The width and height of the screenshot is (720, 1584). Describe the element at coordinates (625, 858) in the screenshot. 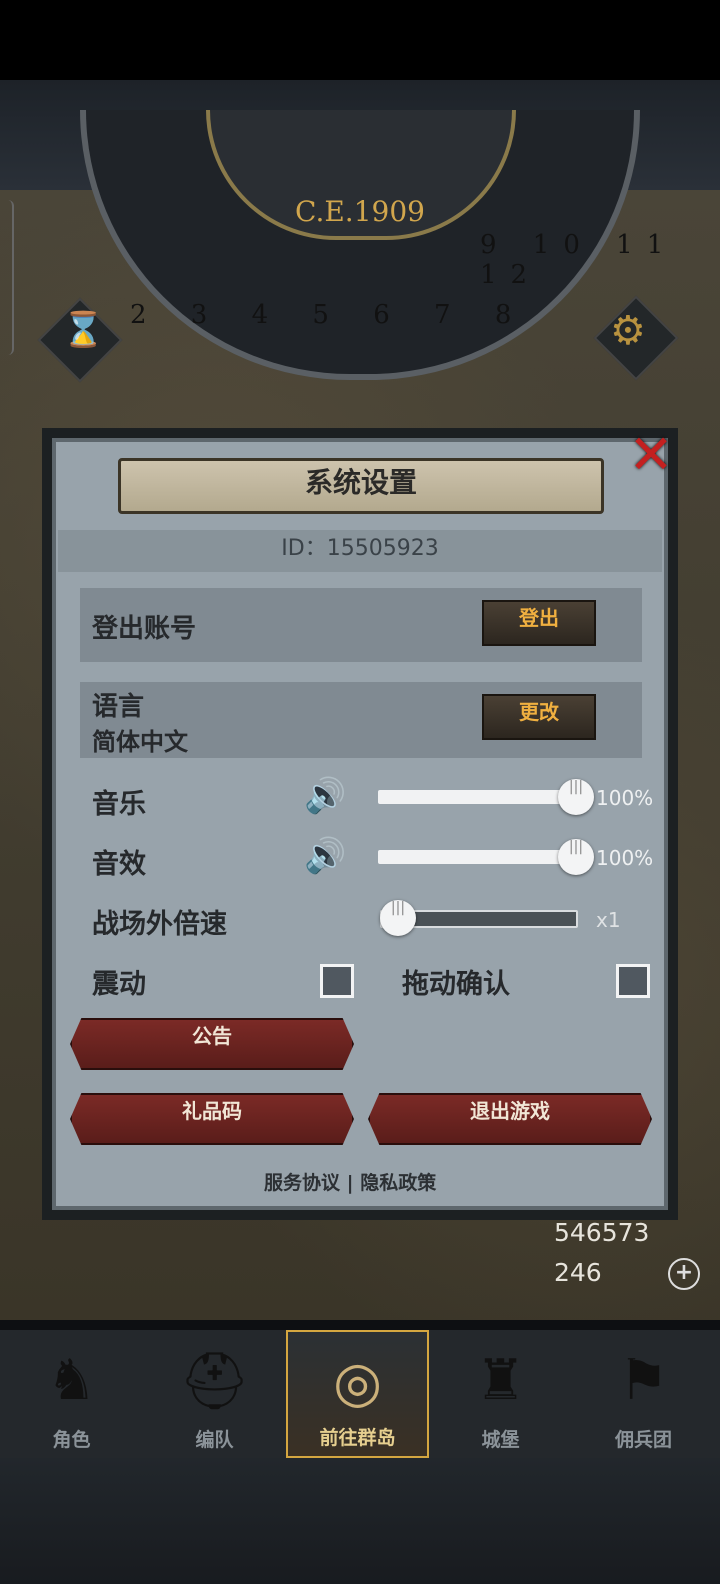

I see `sfx-percent: 100%` at that location.